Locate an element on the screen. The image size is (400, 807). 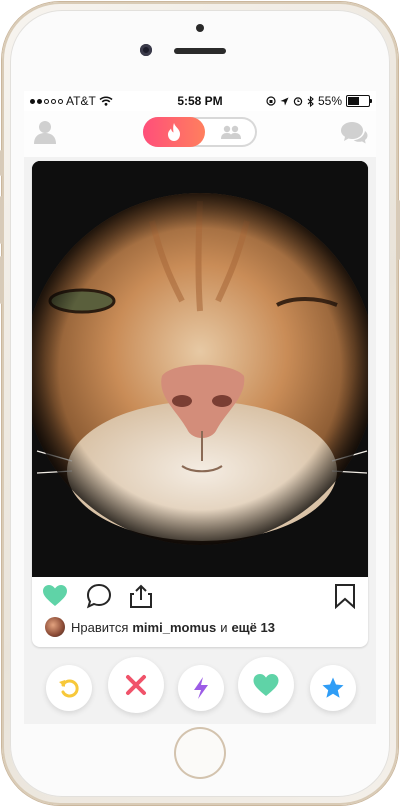
flame-icon is located at coordinates (174, 132).